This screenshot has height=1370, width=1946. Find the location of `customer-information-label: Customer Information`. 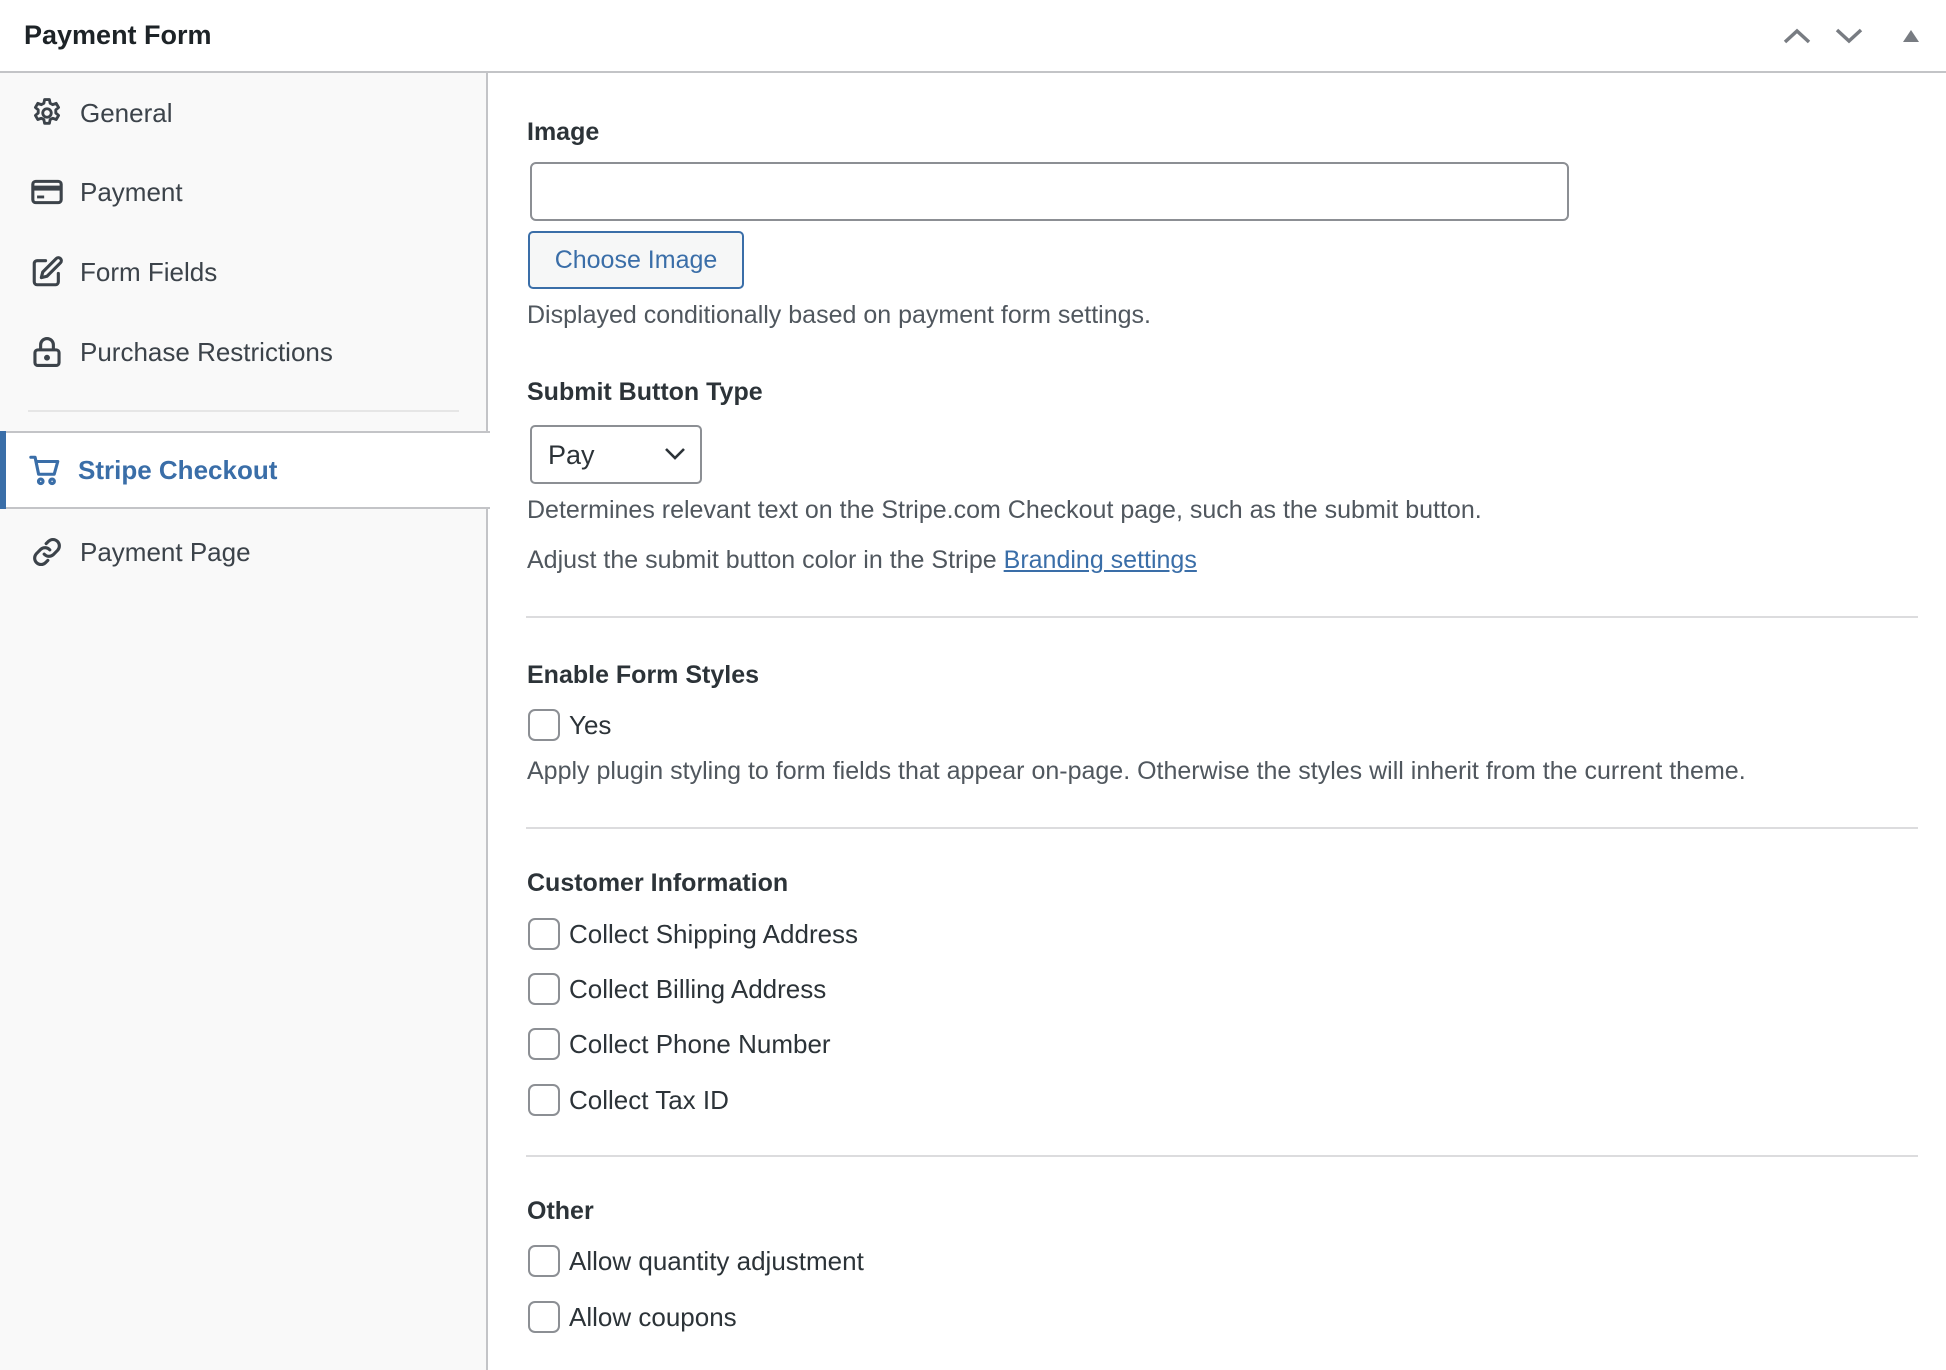

customer-information-label: Customer Information is located at coordinates (658, 883).